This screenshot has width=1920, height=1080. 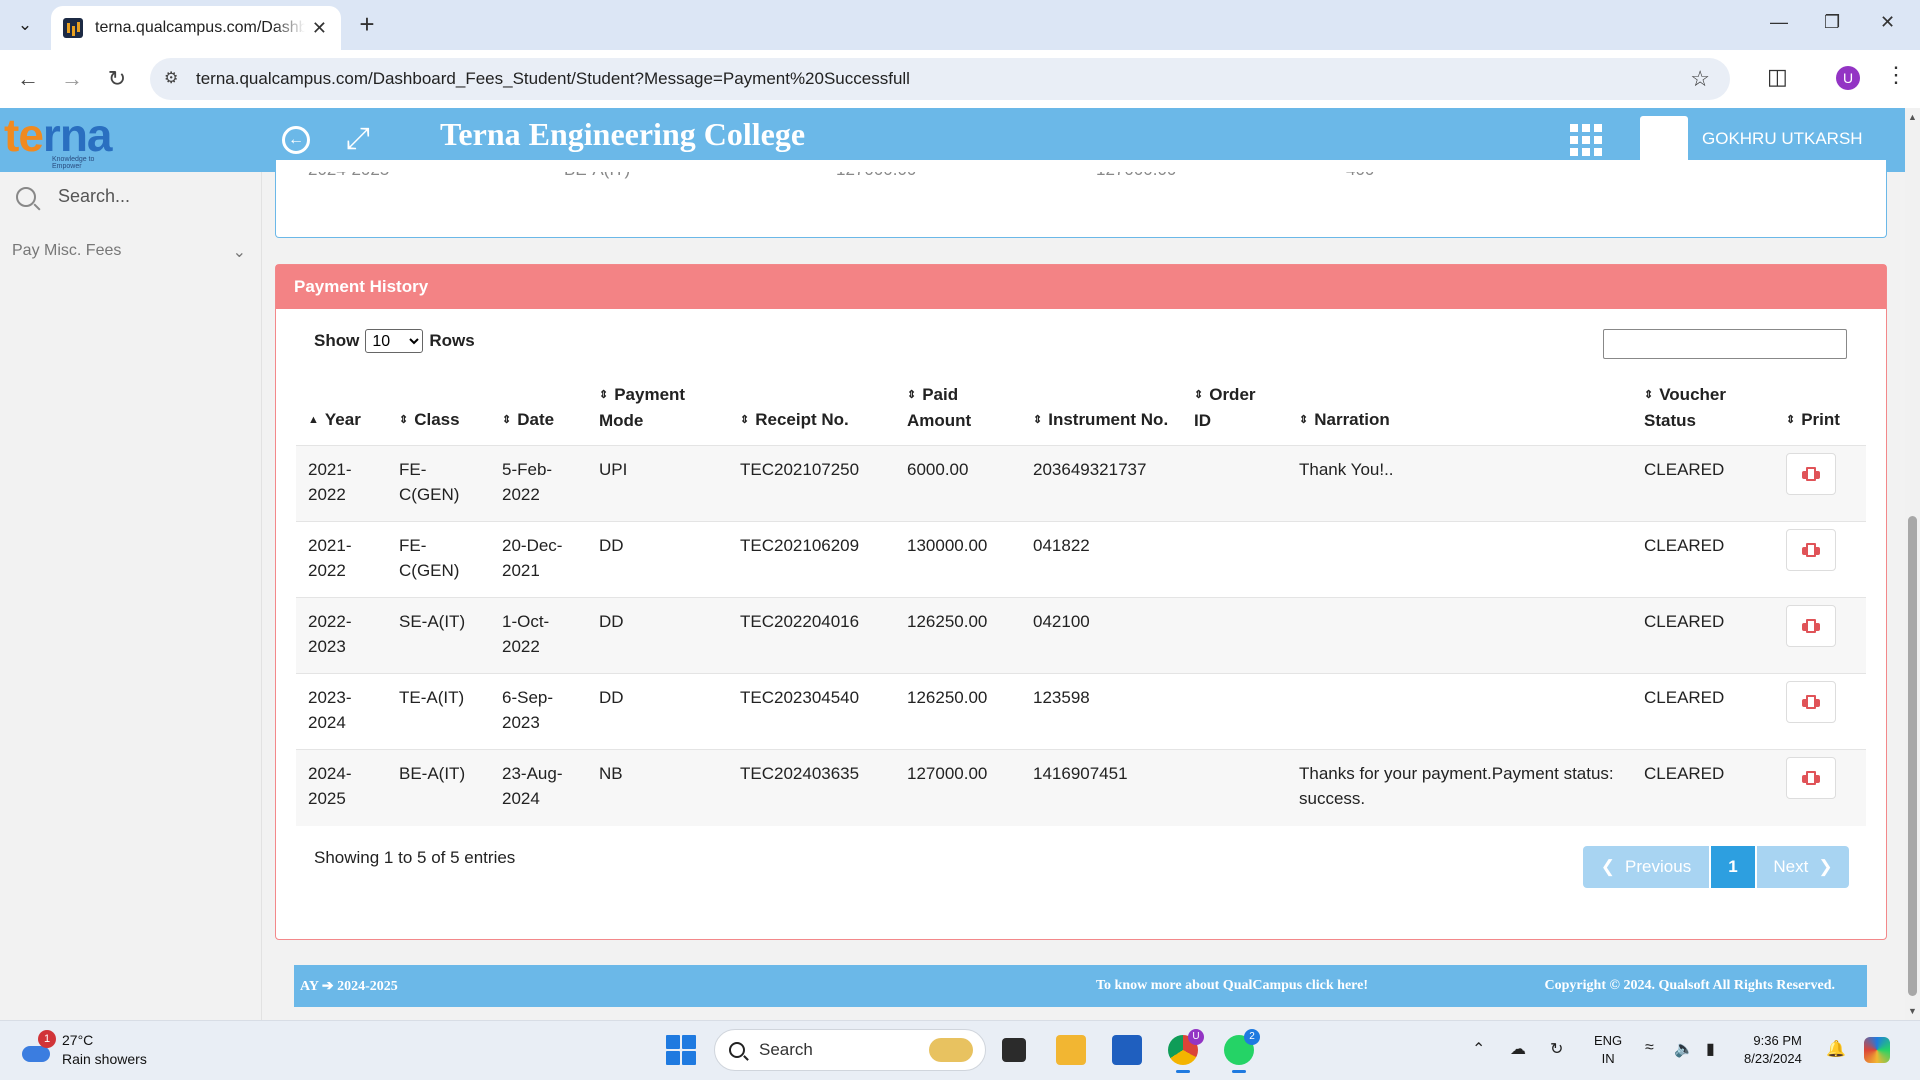 What do you see at coordinates (394, 341) in the screenshot?
I see `rows-per-page-select: 102550100` at bounding box center [394, 341].